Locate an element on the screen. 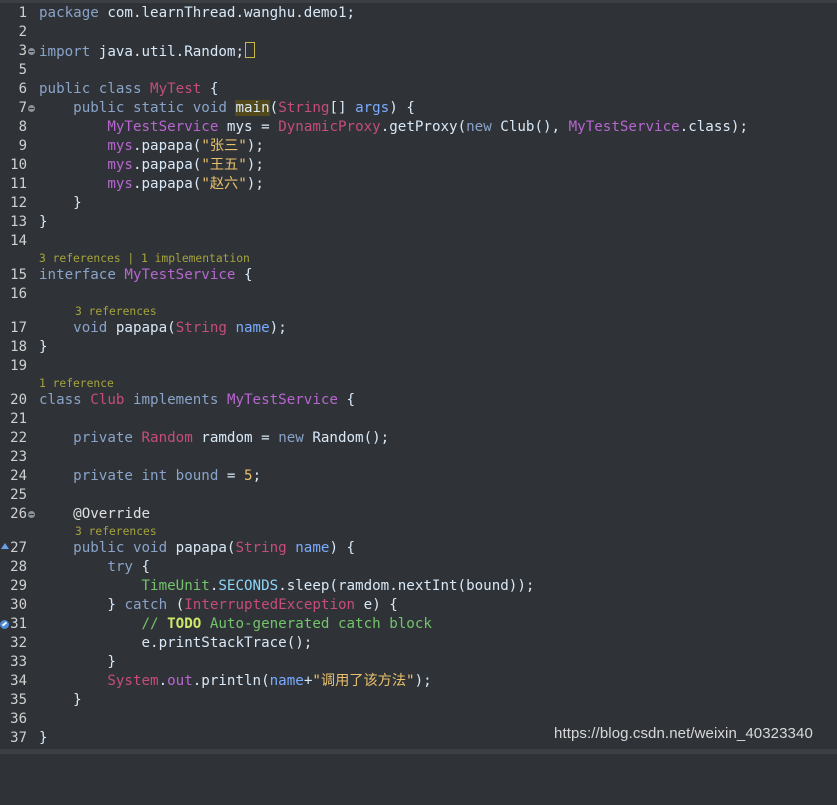 The height and width of the screenshot is (805, 837). code-line: 2 is located at coordinates (418, 32).